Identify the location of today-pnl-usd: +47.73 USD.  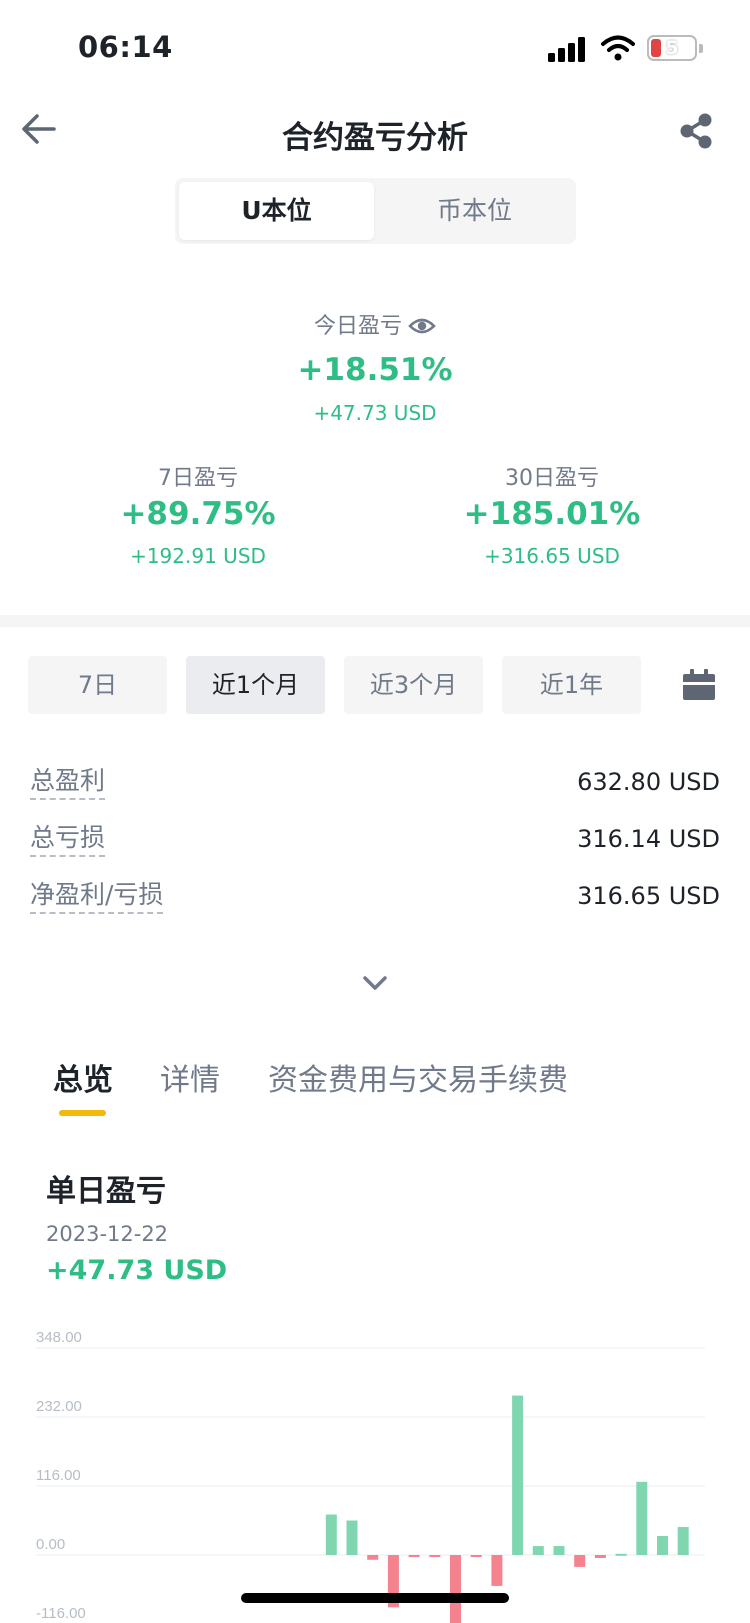
(375, 413).